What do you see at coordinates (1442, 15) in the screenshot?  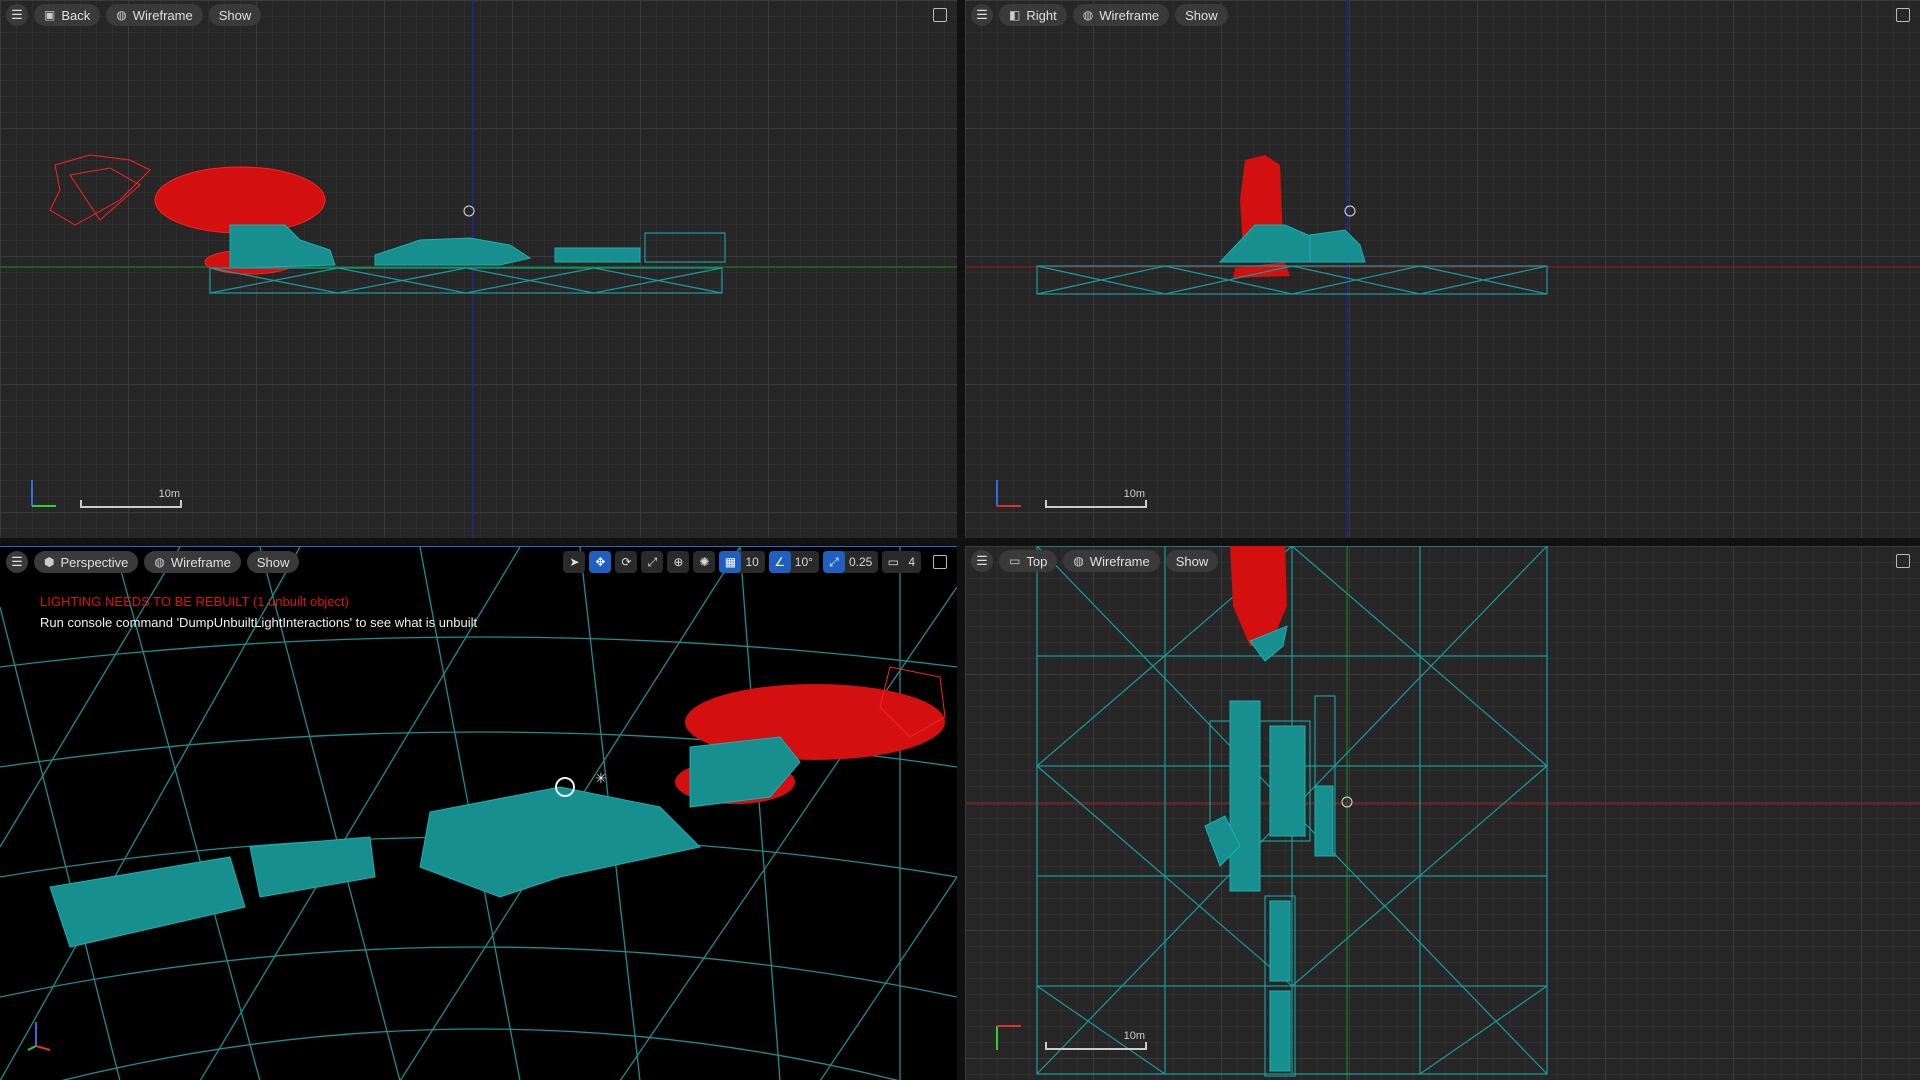 I see `right-toolbar: ☰ ◧ Right ◍ Wireframe Show` at bounding box center [1442, 15].